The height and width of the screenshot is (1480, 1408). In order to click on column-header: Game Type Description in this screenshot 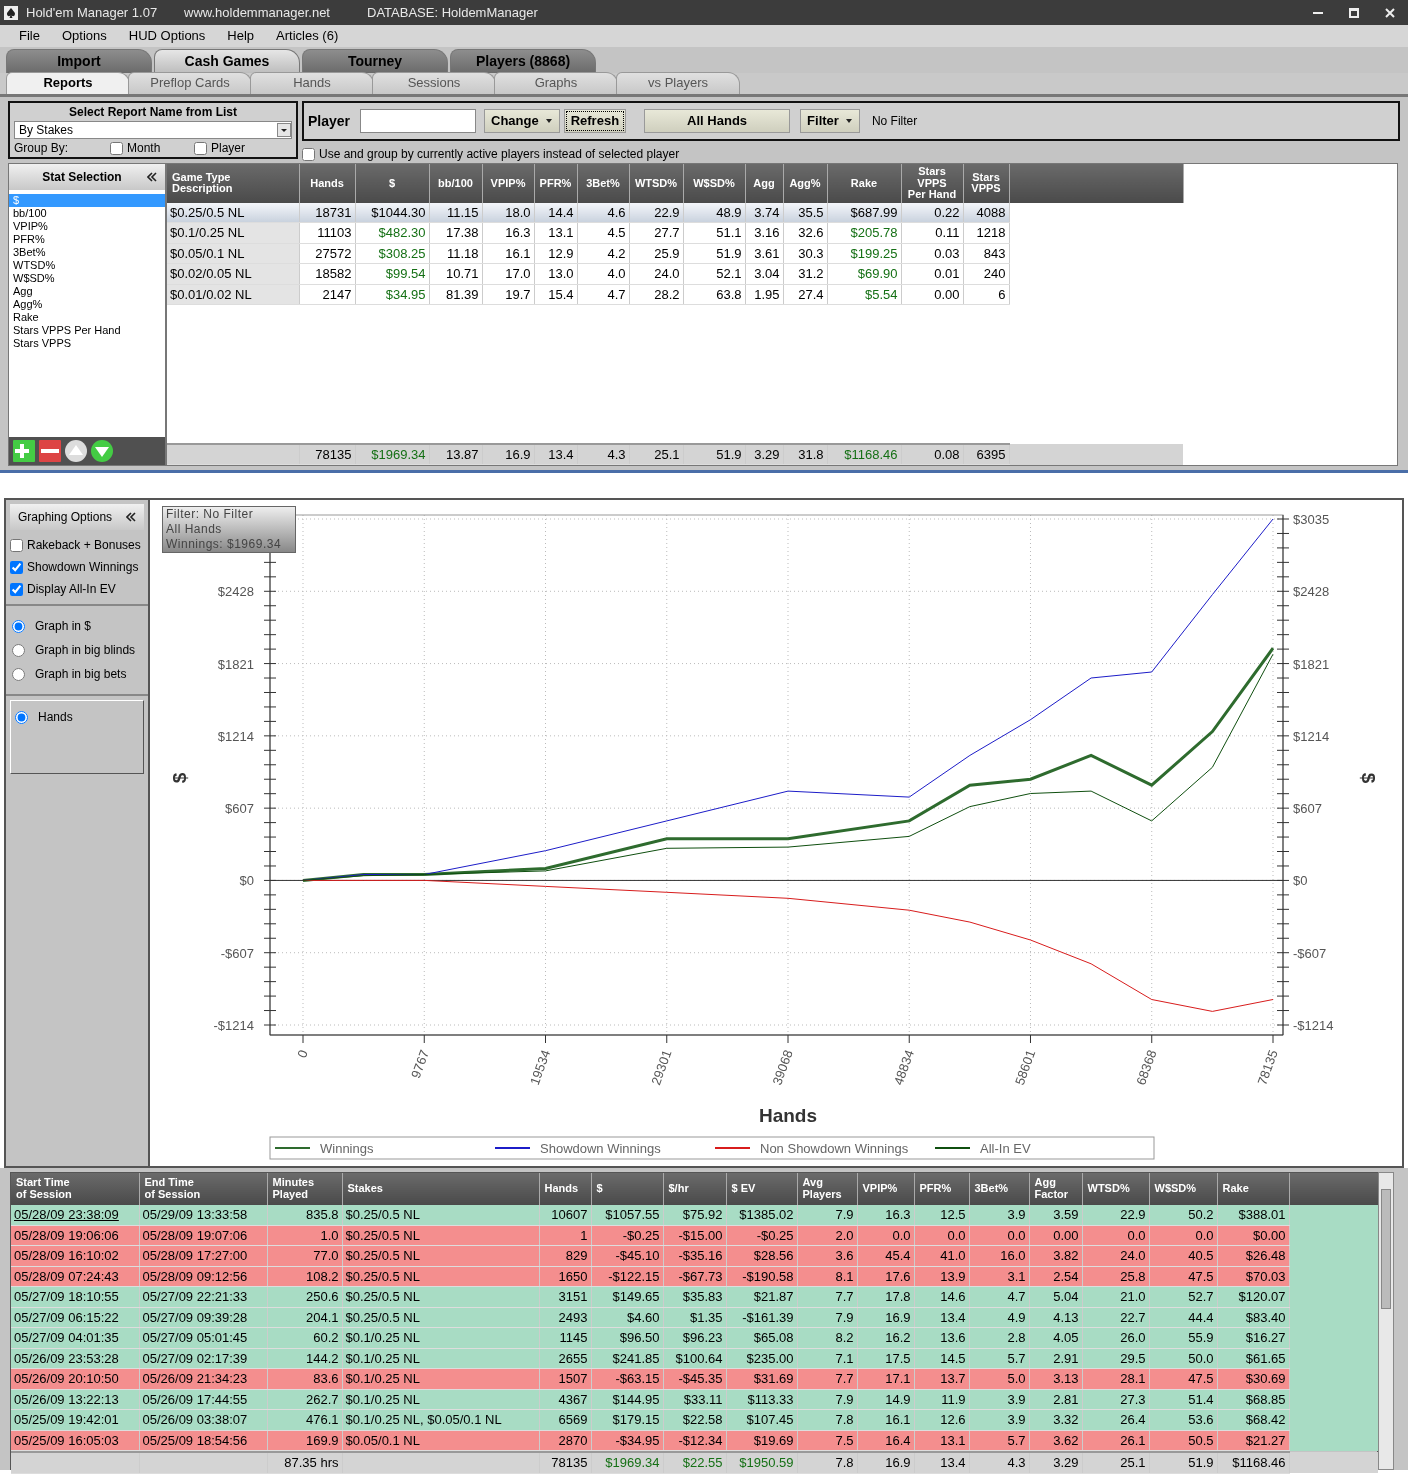, I will do `click(233, 183)`.